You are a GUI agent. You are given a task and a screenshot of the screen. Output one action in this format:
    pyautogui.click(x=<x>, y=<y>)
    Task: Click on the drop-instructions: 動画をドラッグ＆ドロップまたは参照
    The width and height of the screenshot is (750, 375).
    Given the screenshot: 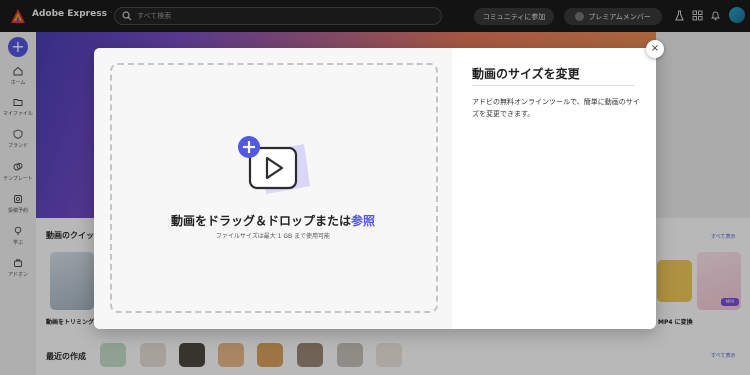 What is the action you would take?
    pyautogui.click(x=273, y=220)
    